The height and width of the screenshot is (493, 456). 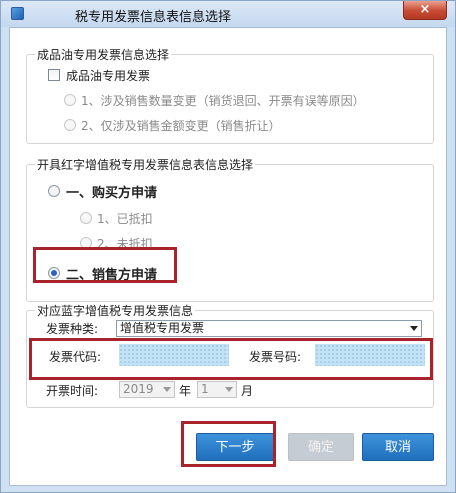 I want to click on blue-group-title: 对应蓝字增值税专用发票信息, so click(x=115, y=310).